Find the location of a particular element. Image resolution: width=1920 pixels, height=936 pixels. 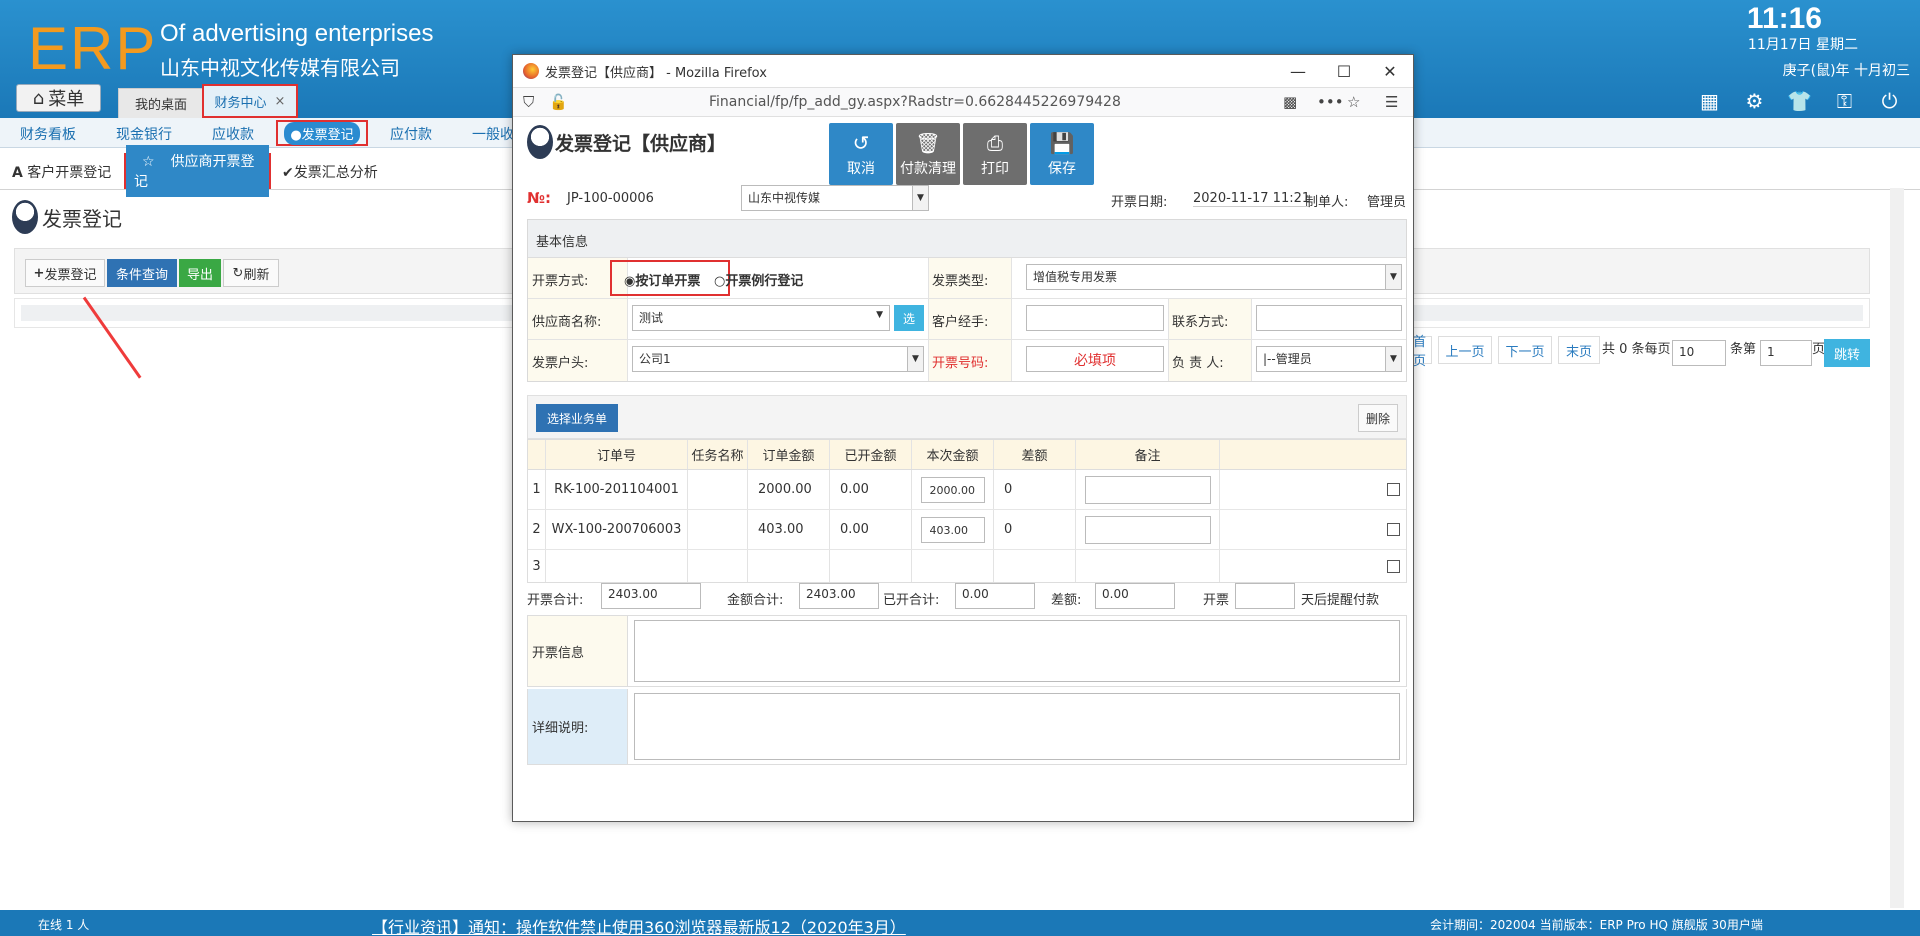

more-icon: ••• is located at coordinates (1330, 102).